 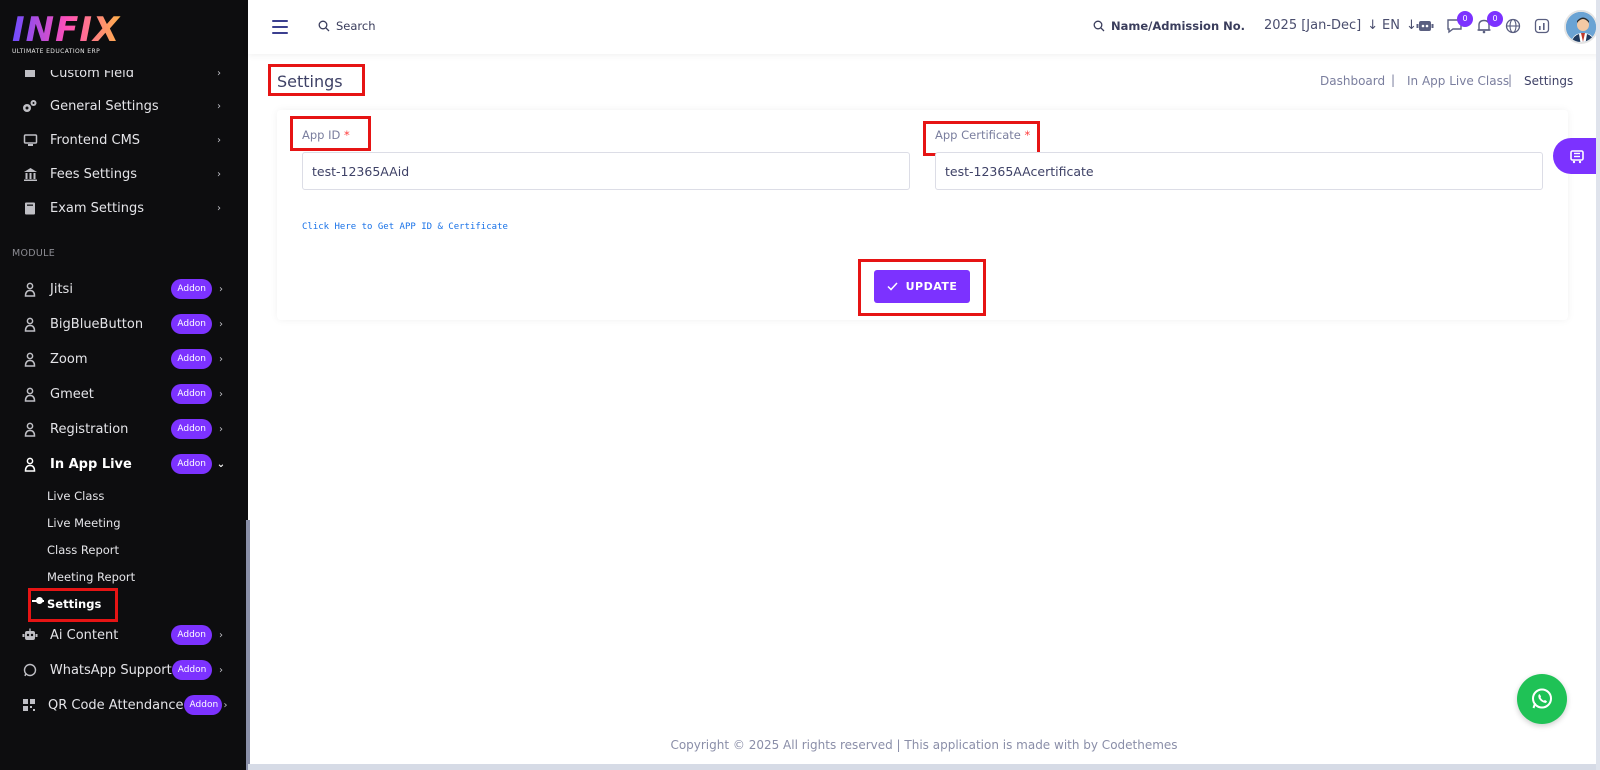 I want to click on user-avatar, so click(x=1581, y=27).